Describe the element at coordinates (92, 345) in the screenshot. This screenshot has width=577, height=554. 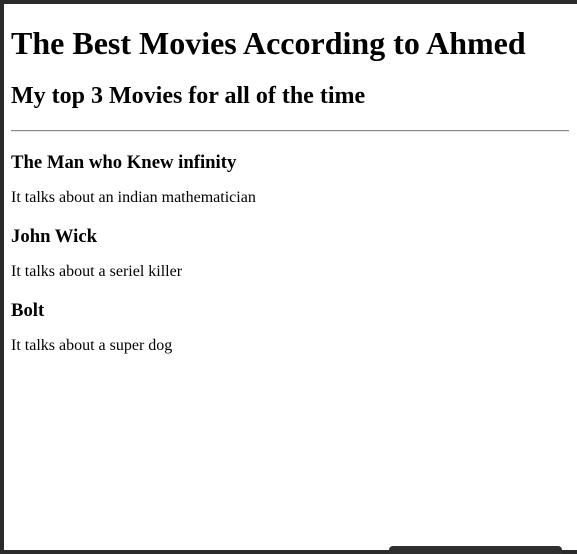
I see `movie-description: It talks about a super dog` at that location.